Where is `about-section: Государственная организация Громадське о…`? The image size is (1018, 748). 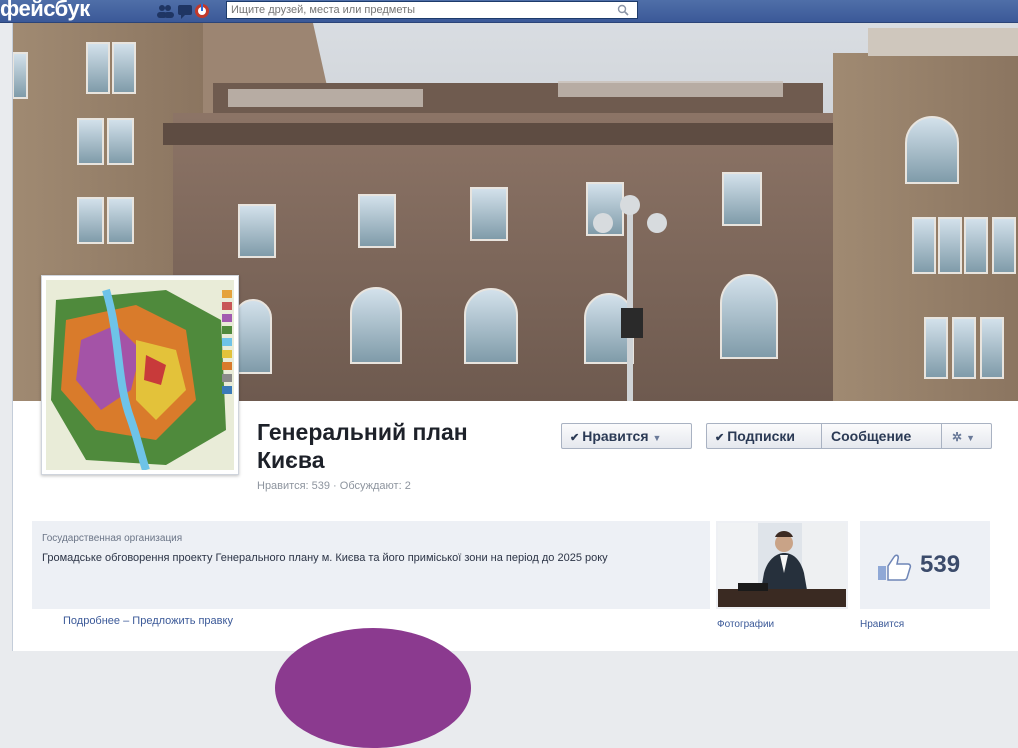 about-section: Государственная организация Громадське о… is located at coordinates (371, 565).